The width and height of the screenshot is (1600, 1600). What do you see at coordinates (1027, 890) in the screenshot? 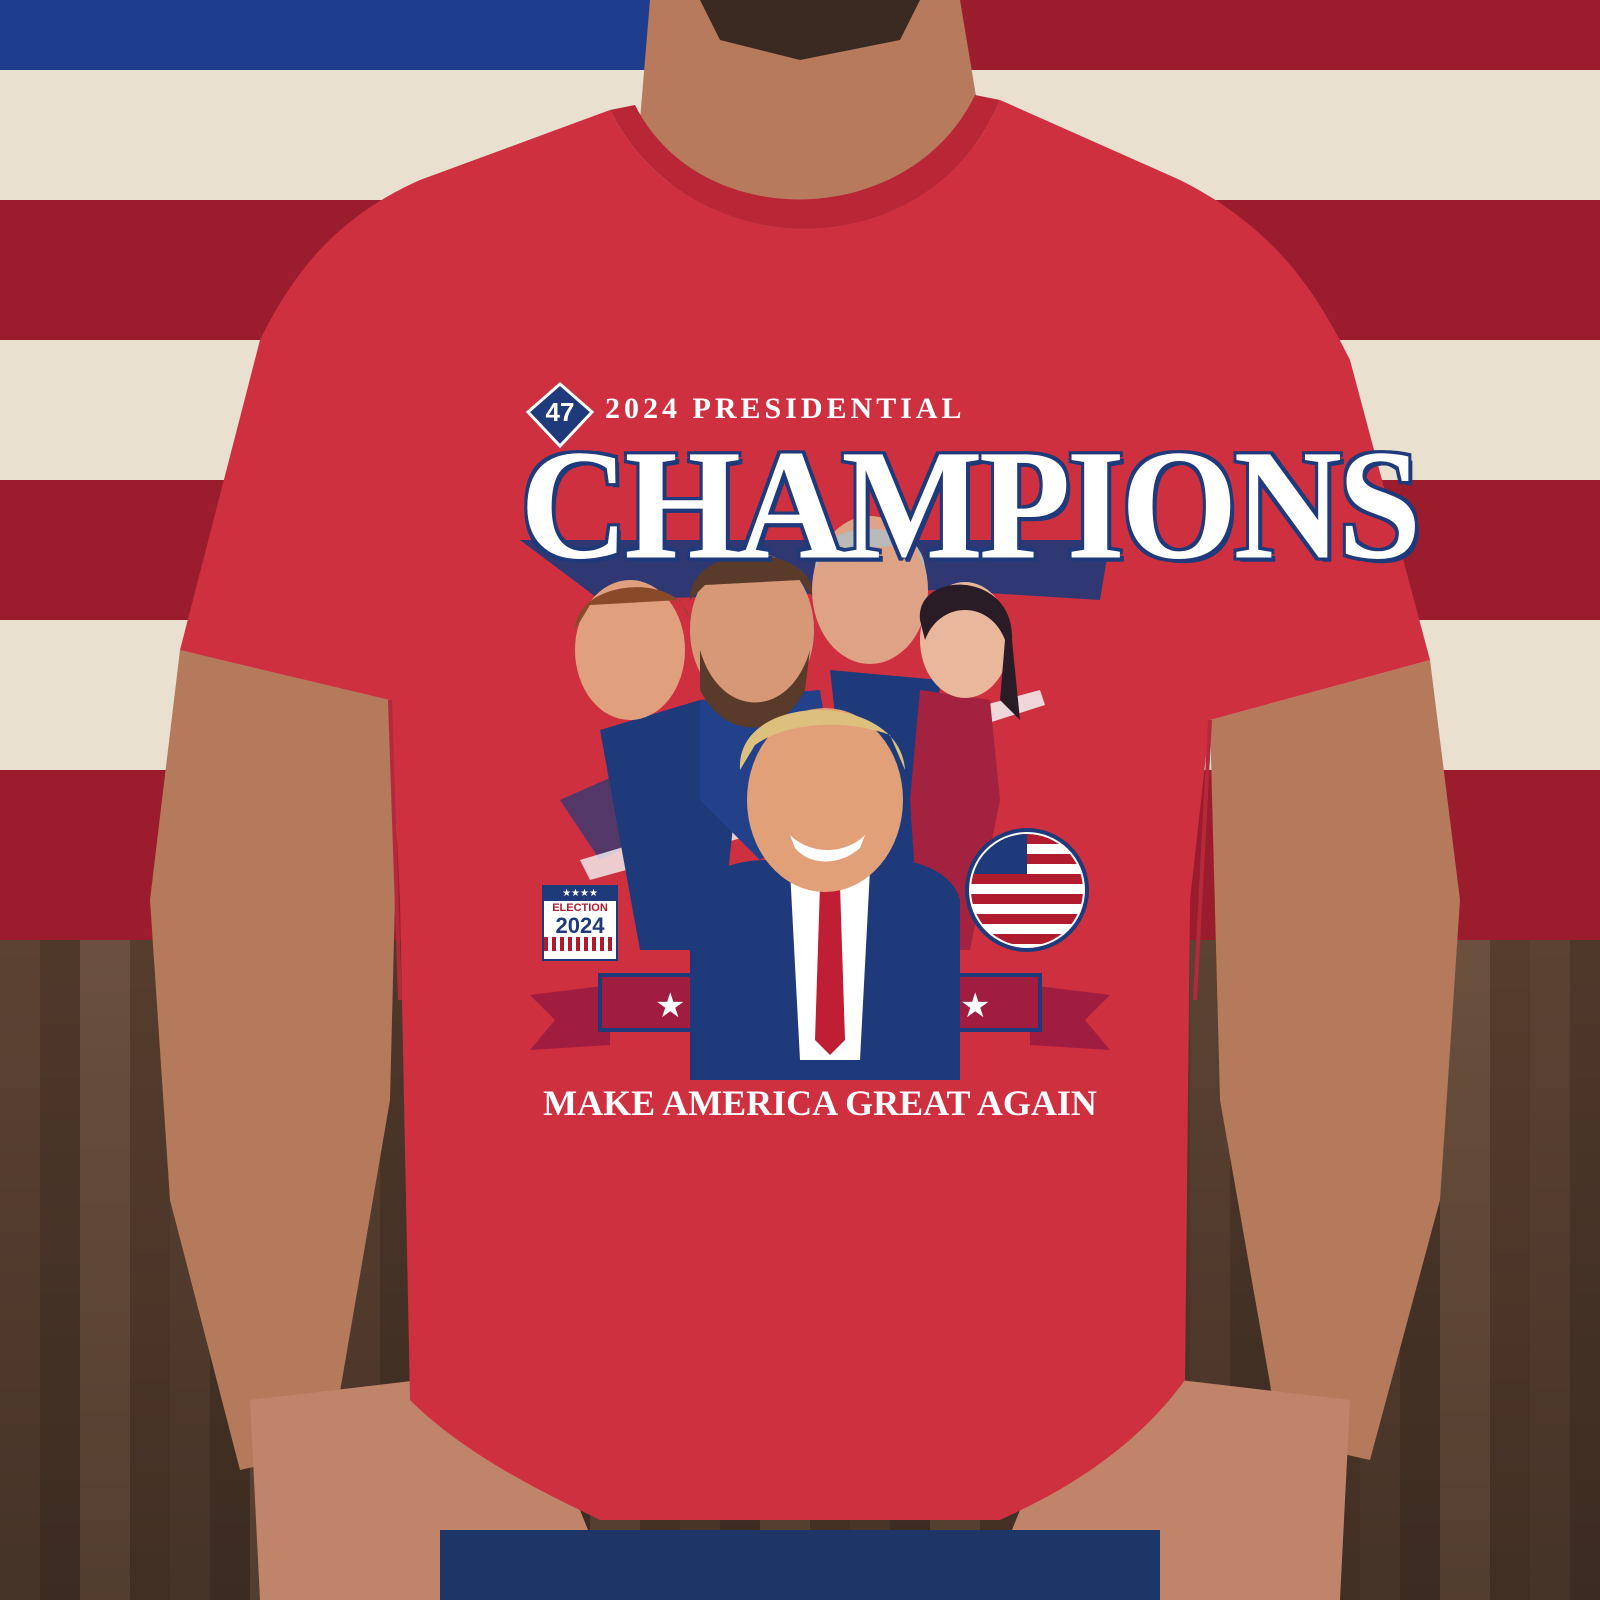
I see `us-flag-circle` at bounding box center [1027, 890].